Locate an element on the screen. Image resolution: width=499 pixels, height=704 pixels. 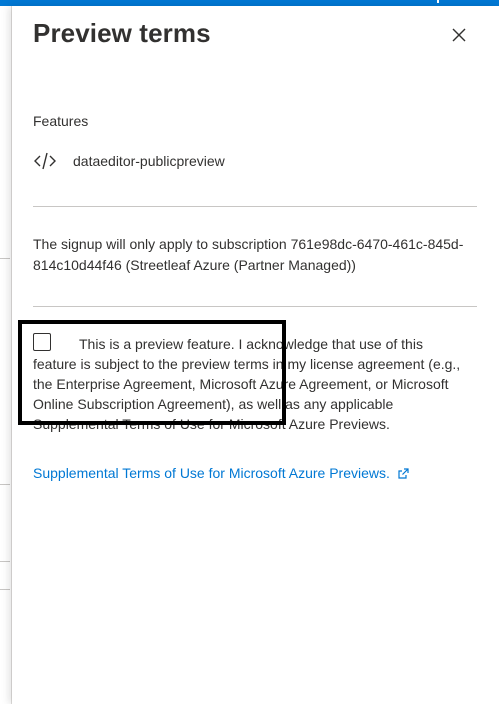
background-page-strip is located at coordinates (6, 355).